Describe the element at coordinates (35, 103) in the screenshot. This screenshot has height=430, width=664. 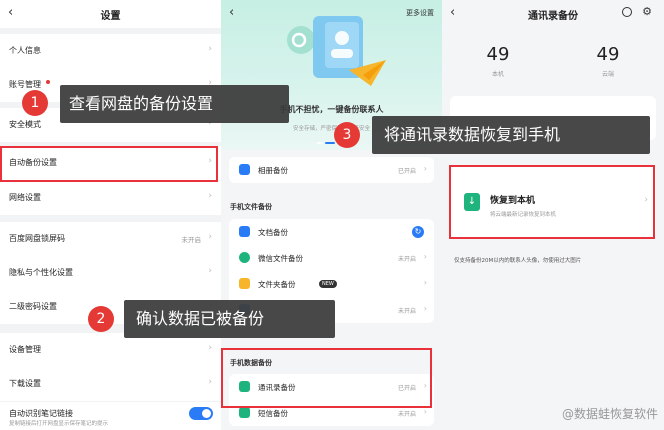
I see `step-badge: 1` at that location.